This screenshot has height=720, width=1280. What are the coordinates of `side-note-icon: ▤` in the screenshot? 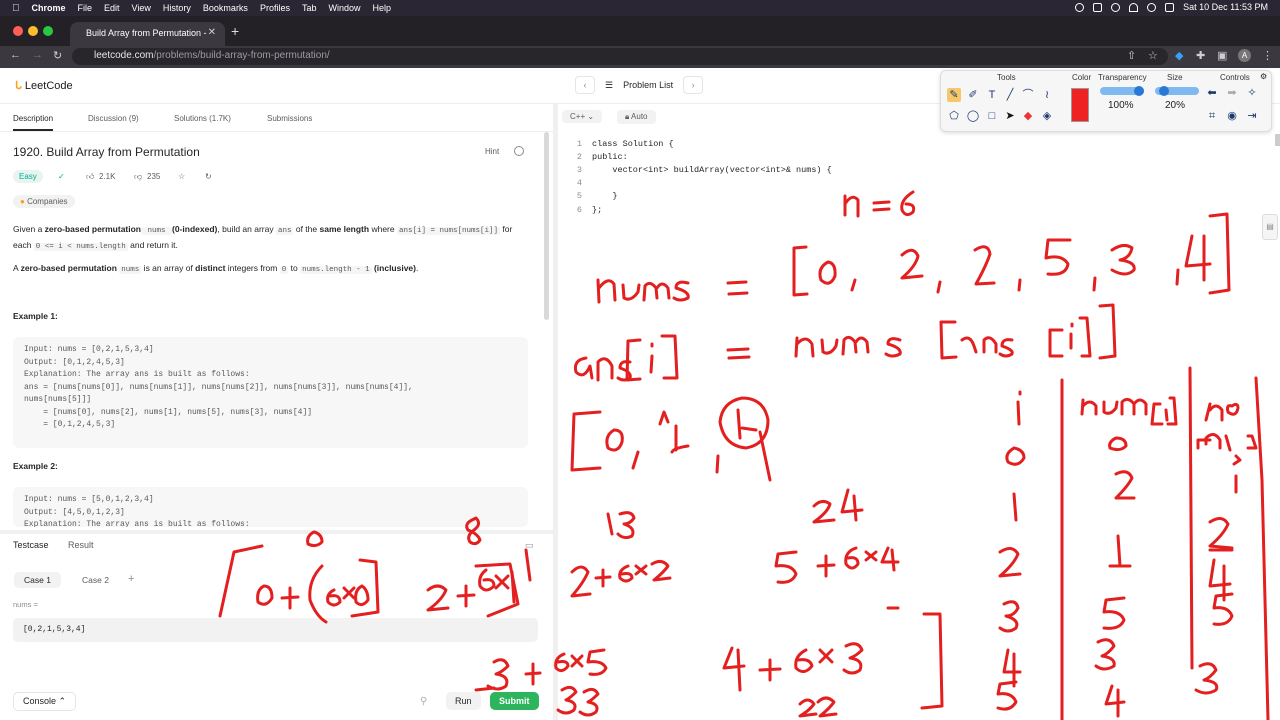 It's located at (1270, 227).